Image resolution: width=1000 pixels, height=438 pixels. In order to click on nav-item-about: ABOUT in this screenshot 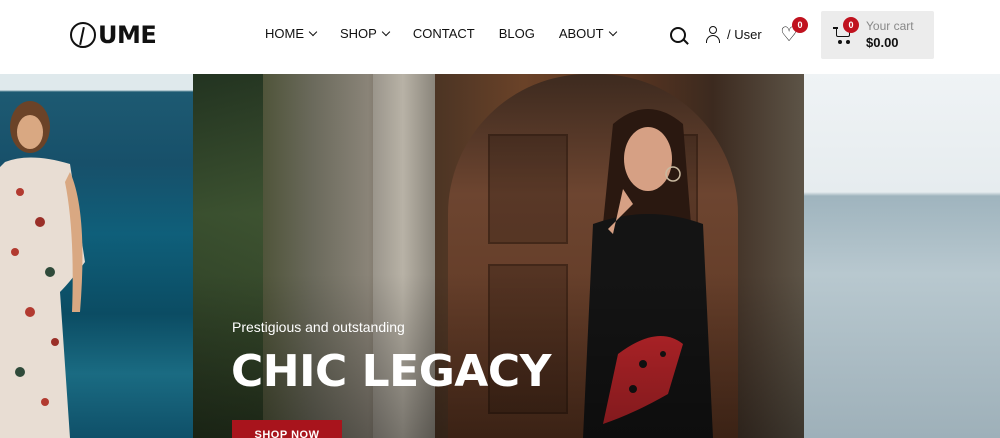, I will do `click(587, 33)`.